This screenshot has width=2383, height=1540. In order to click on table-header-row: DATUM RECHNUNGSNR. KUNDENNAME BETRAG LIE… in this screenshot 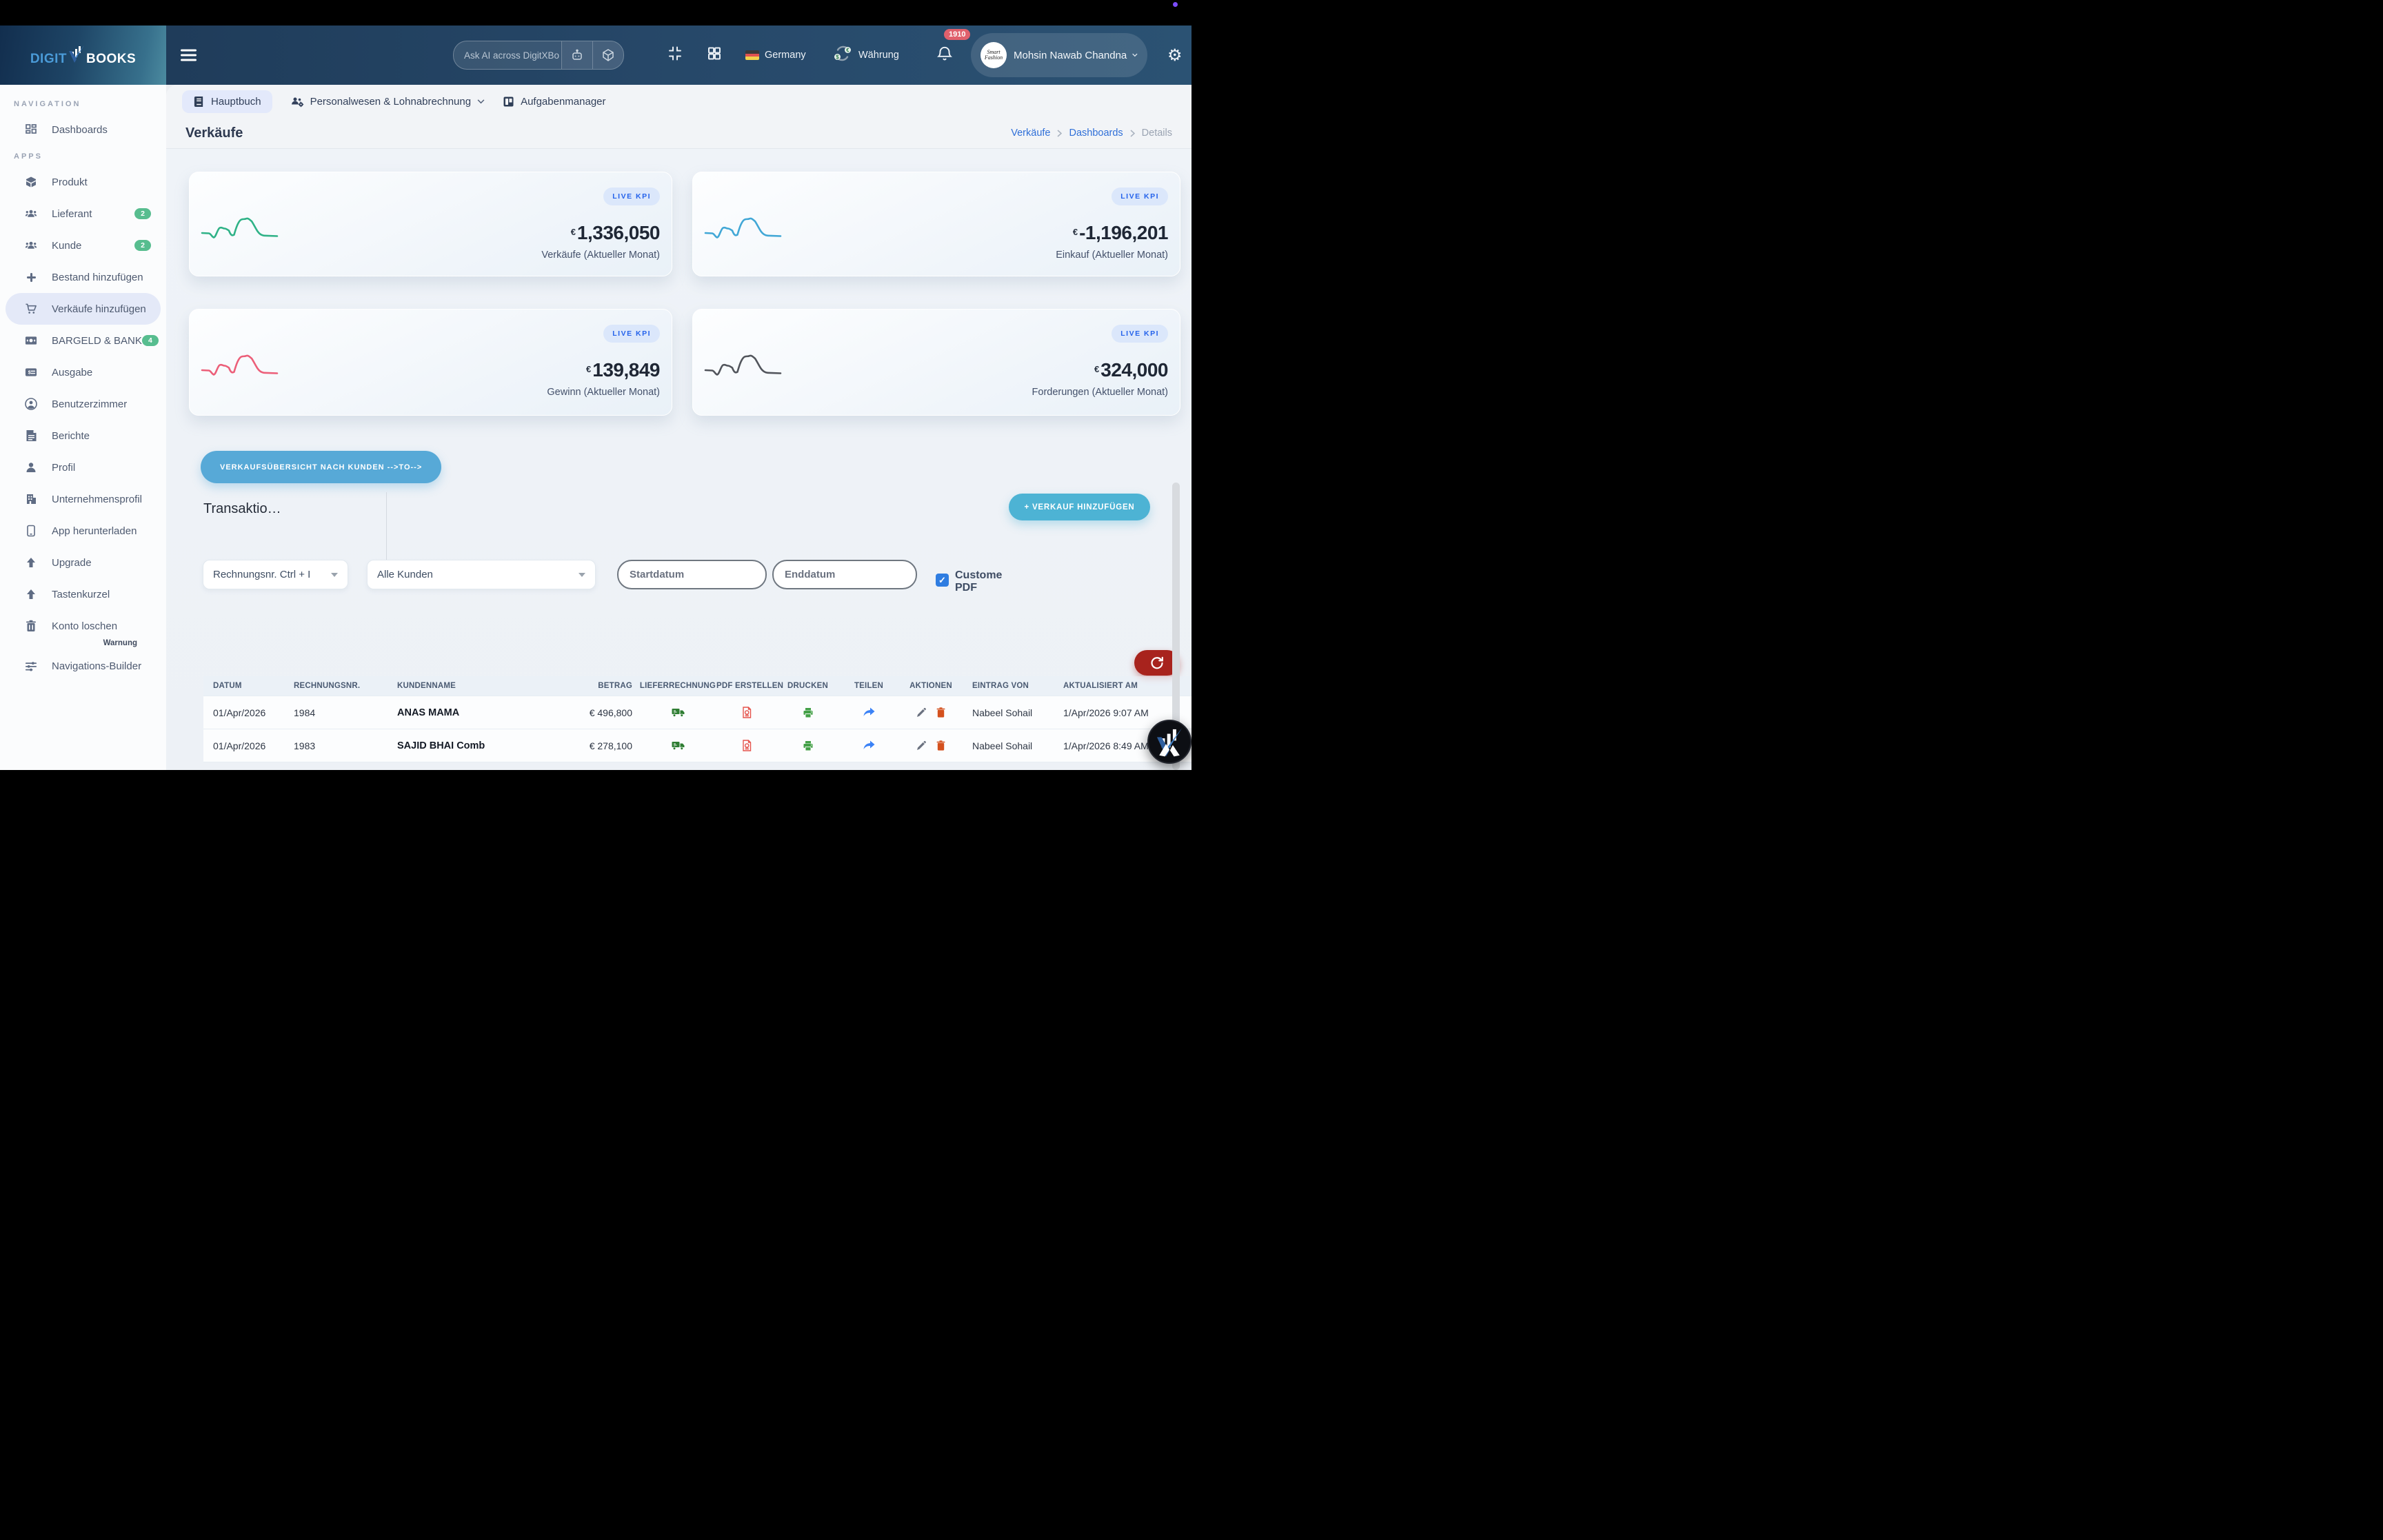, I will do `click(697, 686)`.